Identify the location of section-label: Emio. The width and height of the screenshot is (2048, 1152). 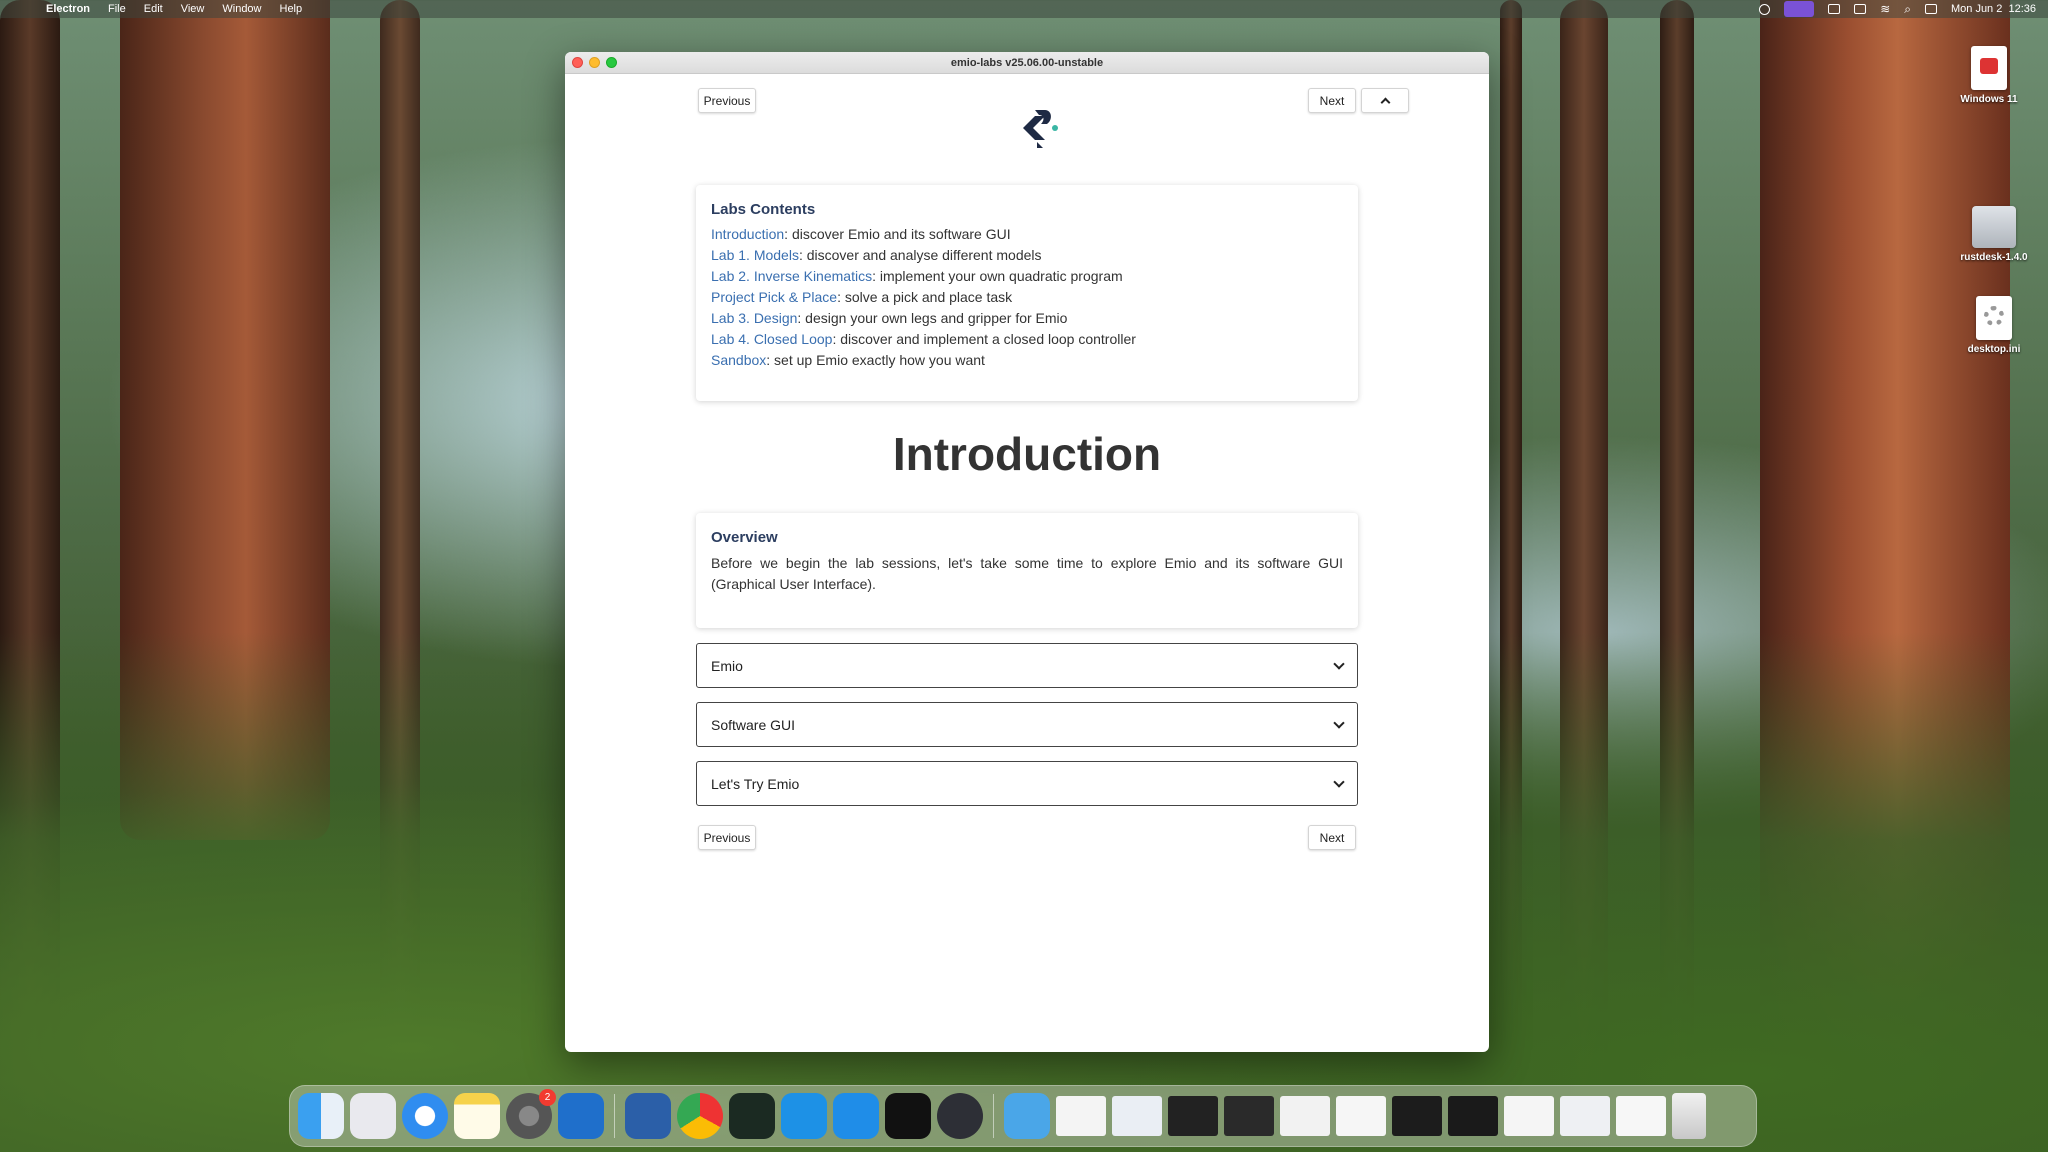
(727, 665).